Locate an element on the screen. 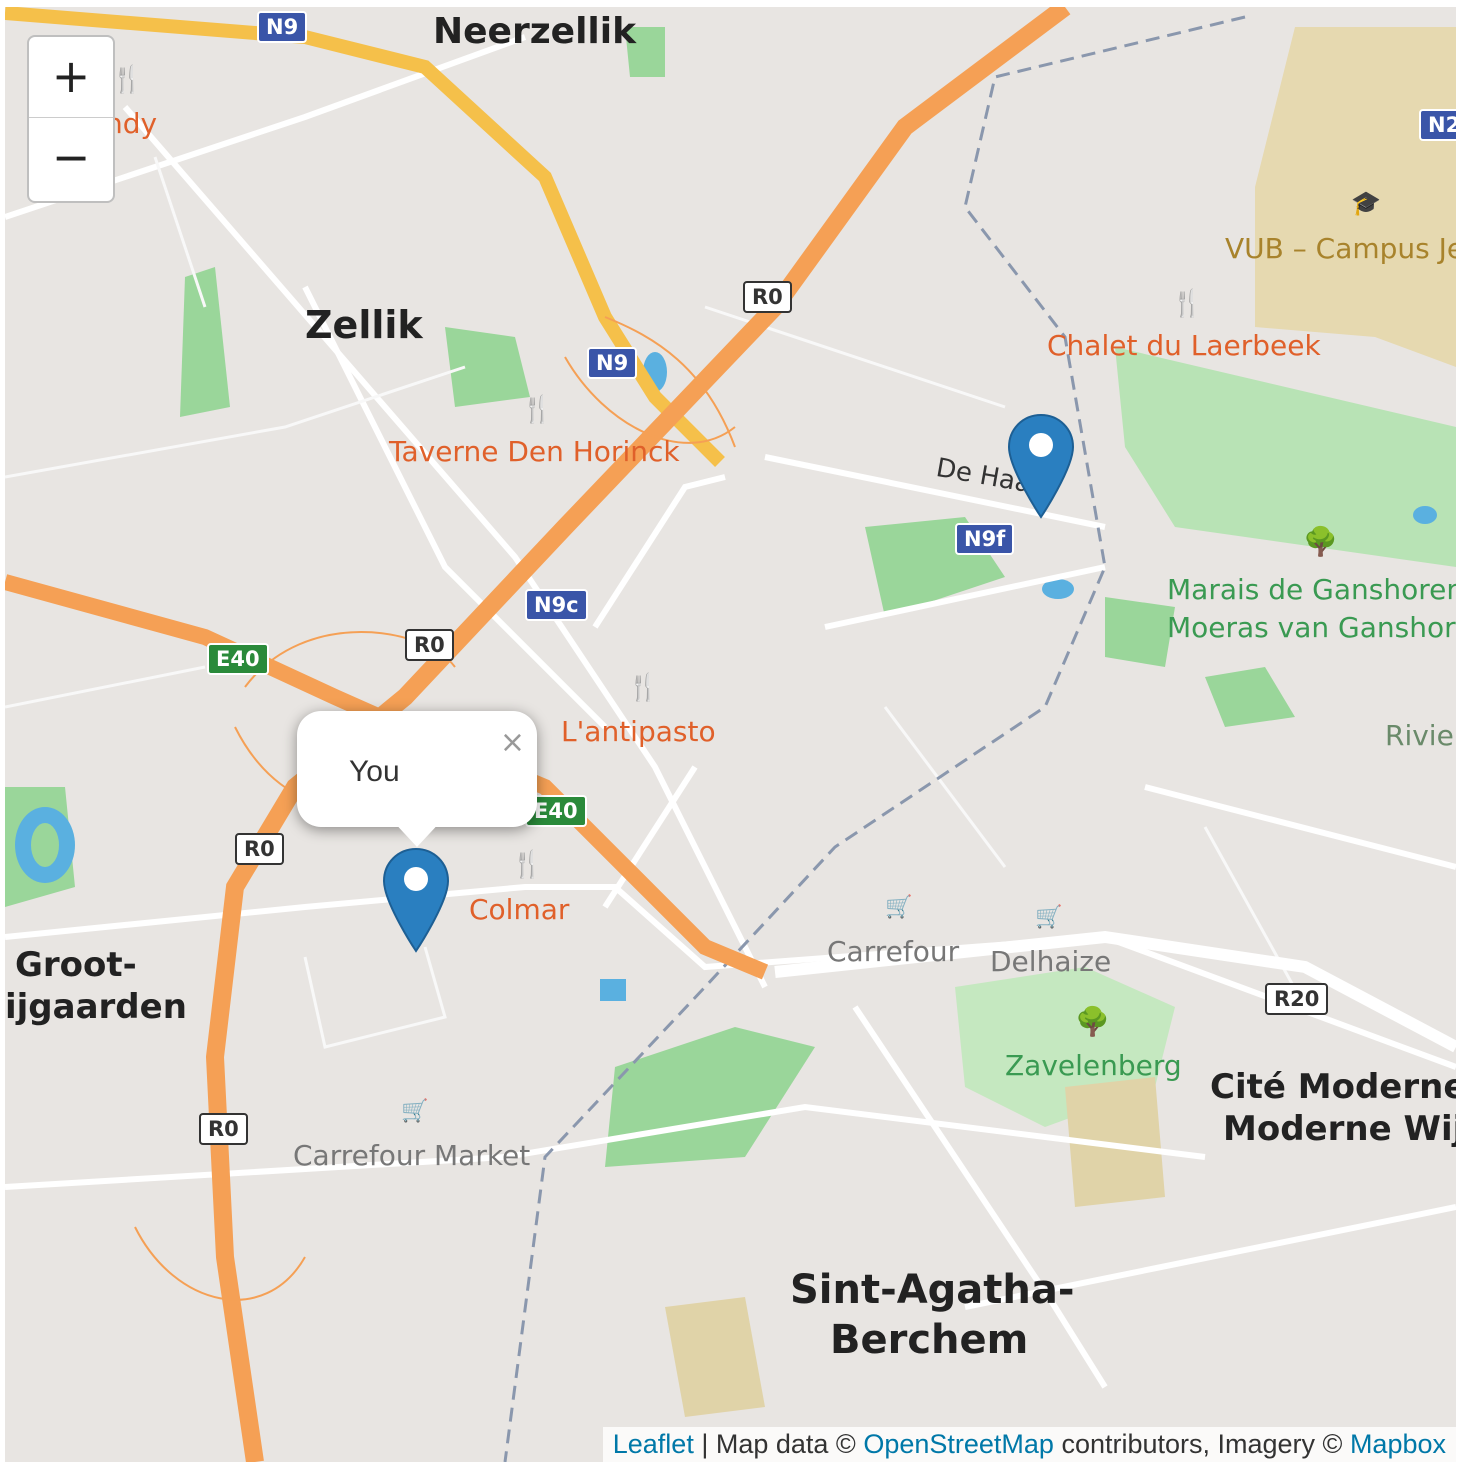 The image size is (1463, 1469). place-label-berchem-text: Berchem is located at coordinates (929, 1340).